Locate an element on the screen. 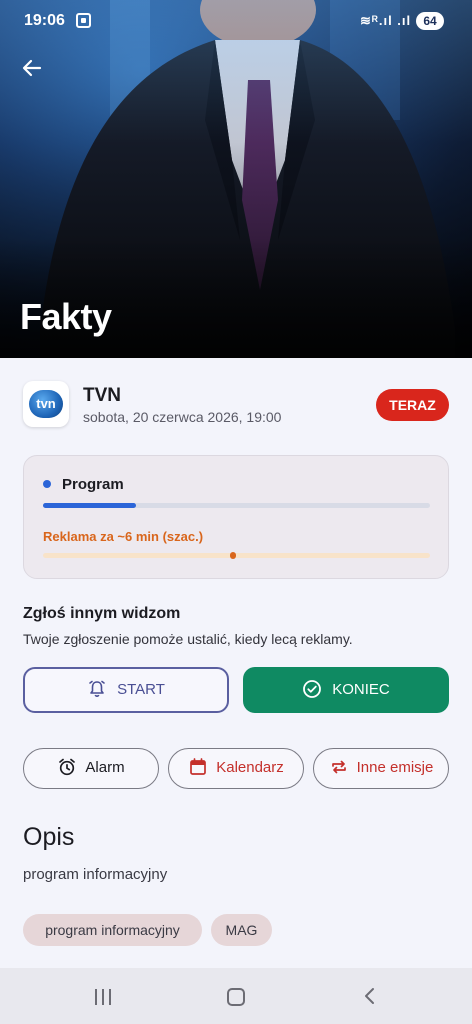 This screenshot has width=472, height=1024. battery-indicator: 64 is located at coordinates (430, 21).